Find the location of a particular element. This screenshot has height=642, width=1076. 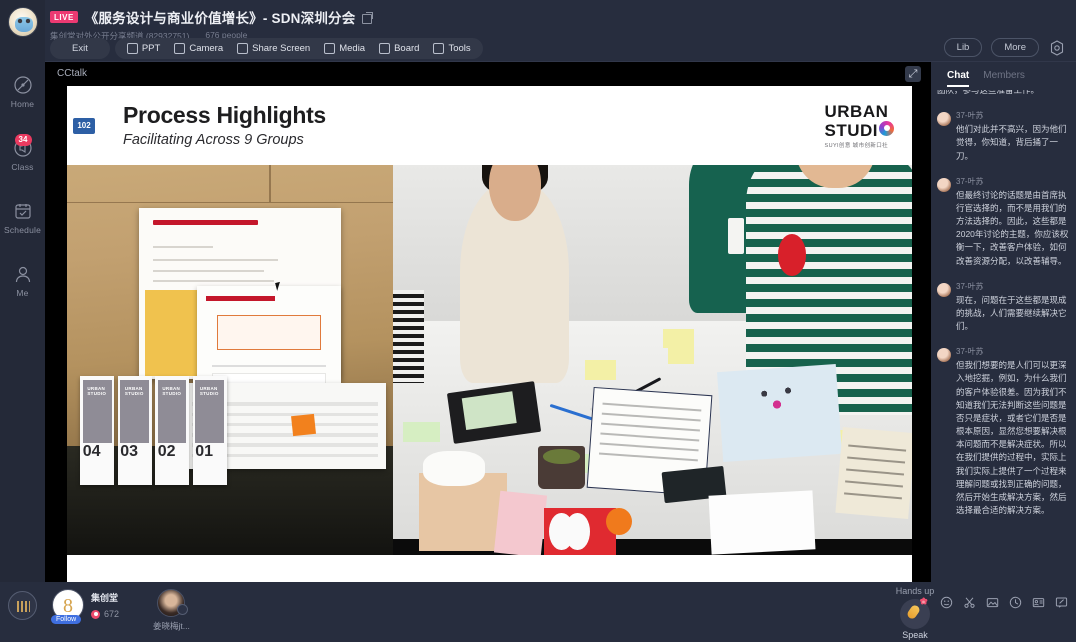

chat-message: 团队，参与这些准备工作。 is located at coordinates (1003, 93).